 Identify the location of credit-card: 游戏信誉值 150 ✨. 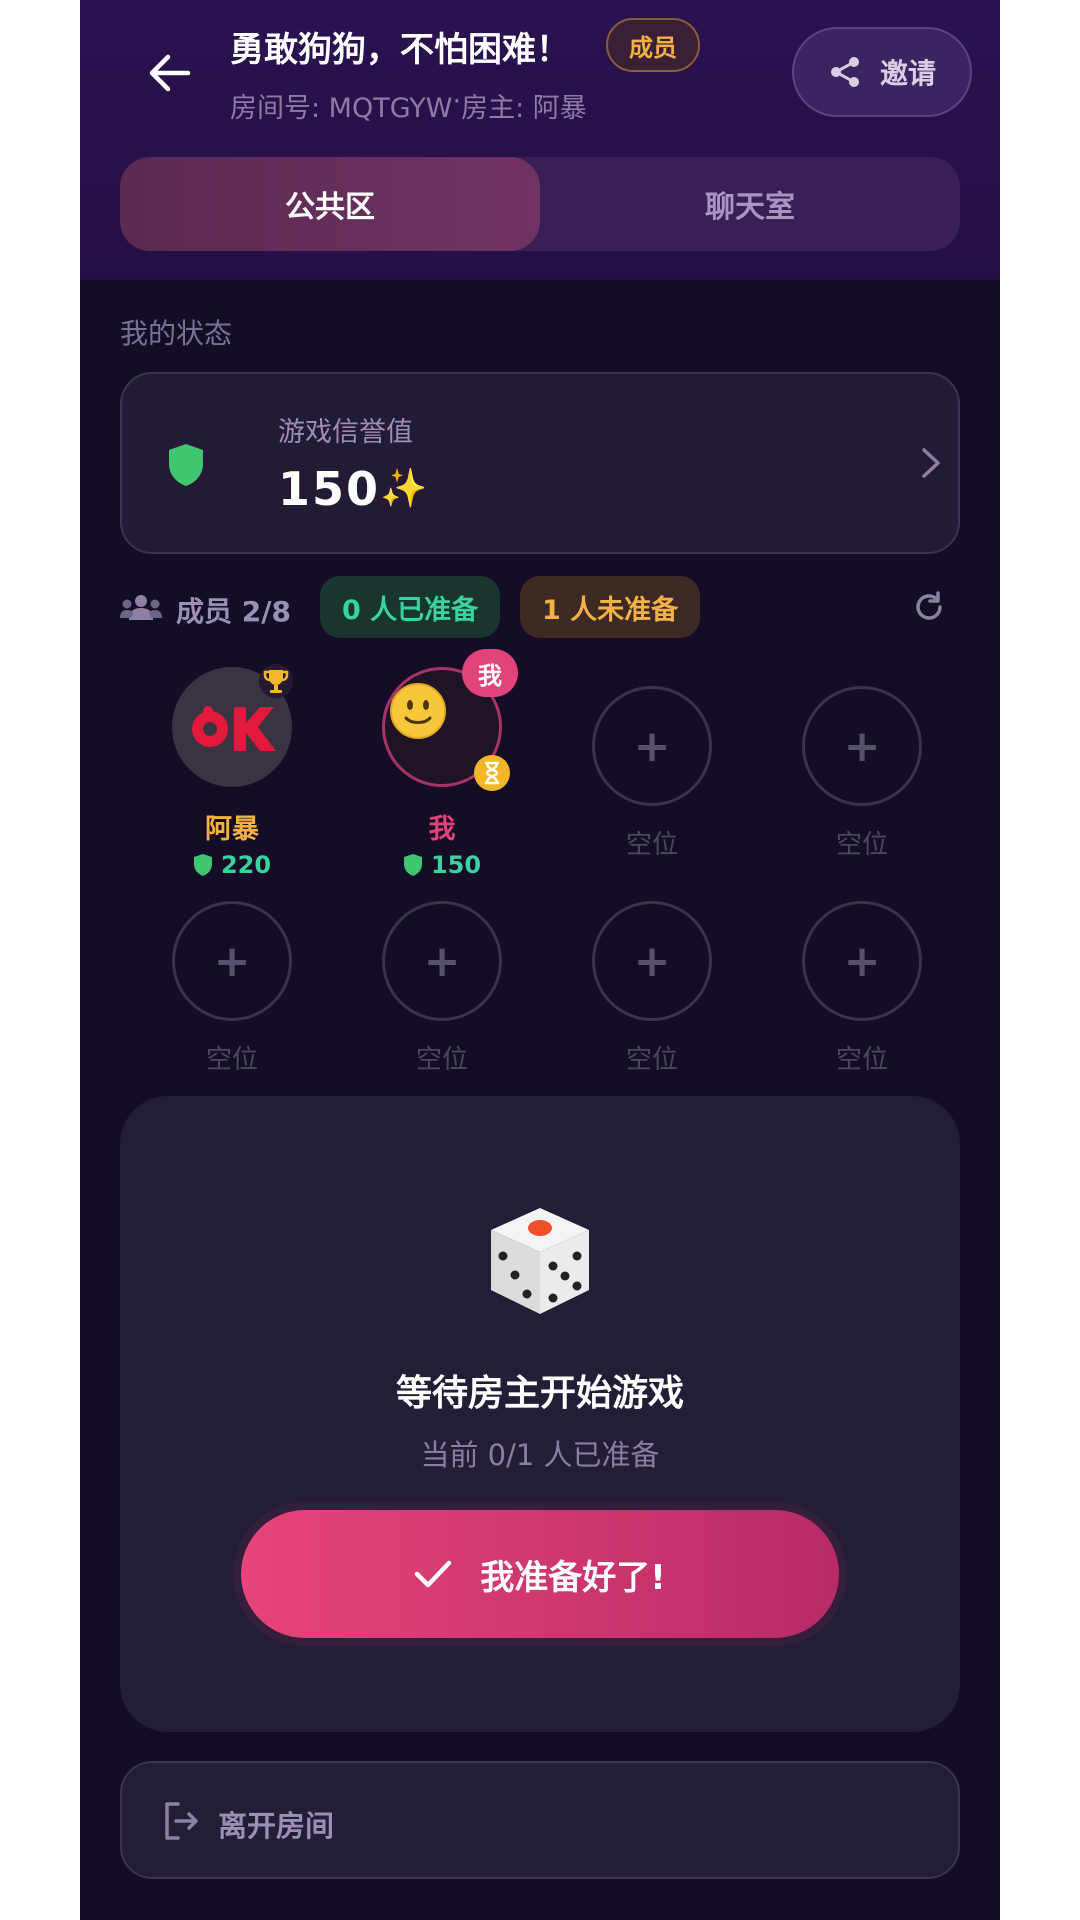
(540, 463).